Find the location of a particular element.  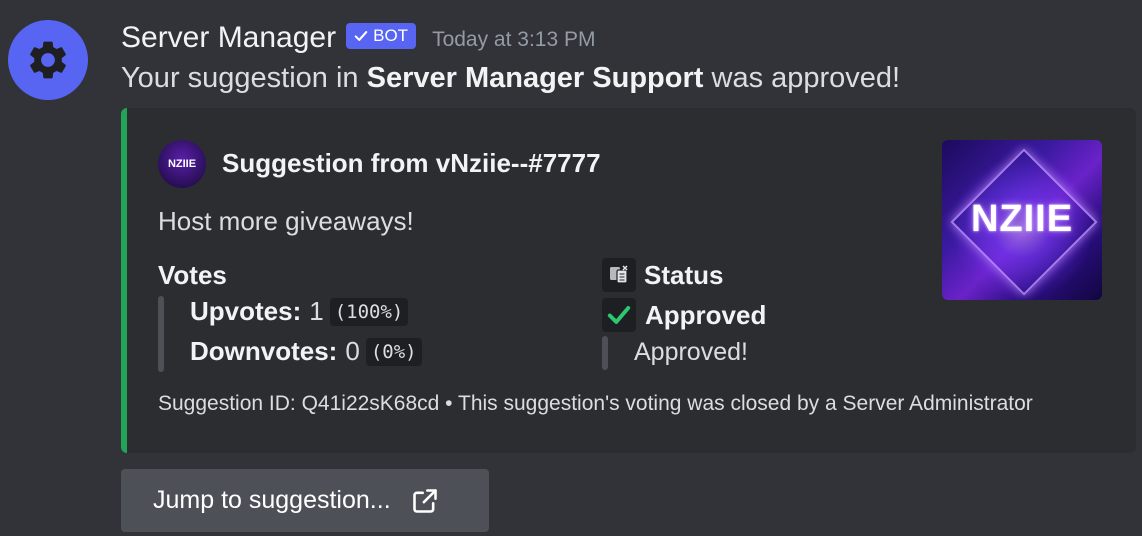

embed-thumbnail: NZIIE is located at coordinates (1022, 220).